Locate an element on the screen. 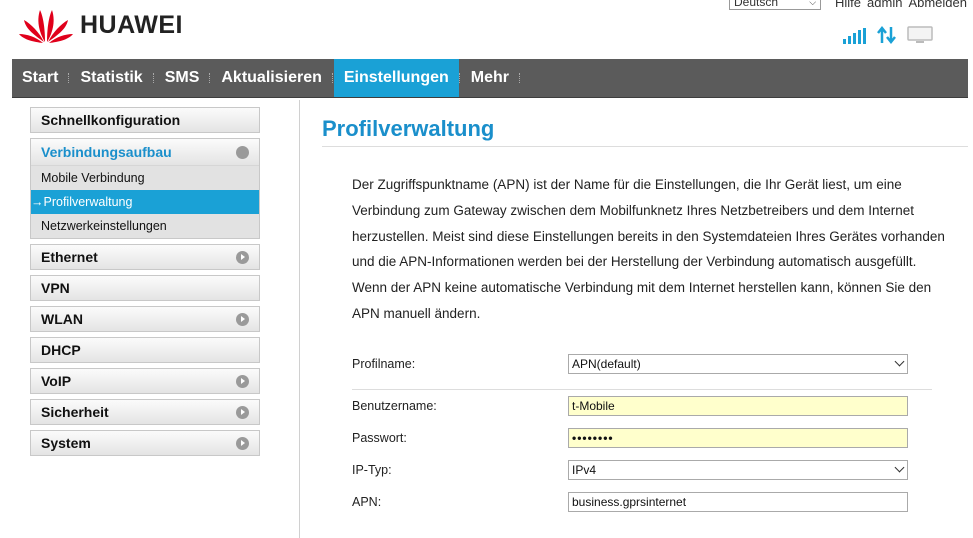  status-icons is located at coordinates (889, 35).